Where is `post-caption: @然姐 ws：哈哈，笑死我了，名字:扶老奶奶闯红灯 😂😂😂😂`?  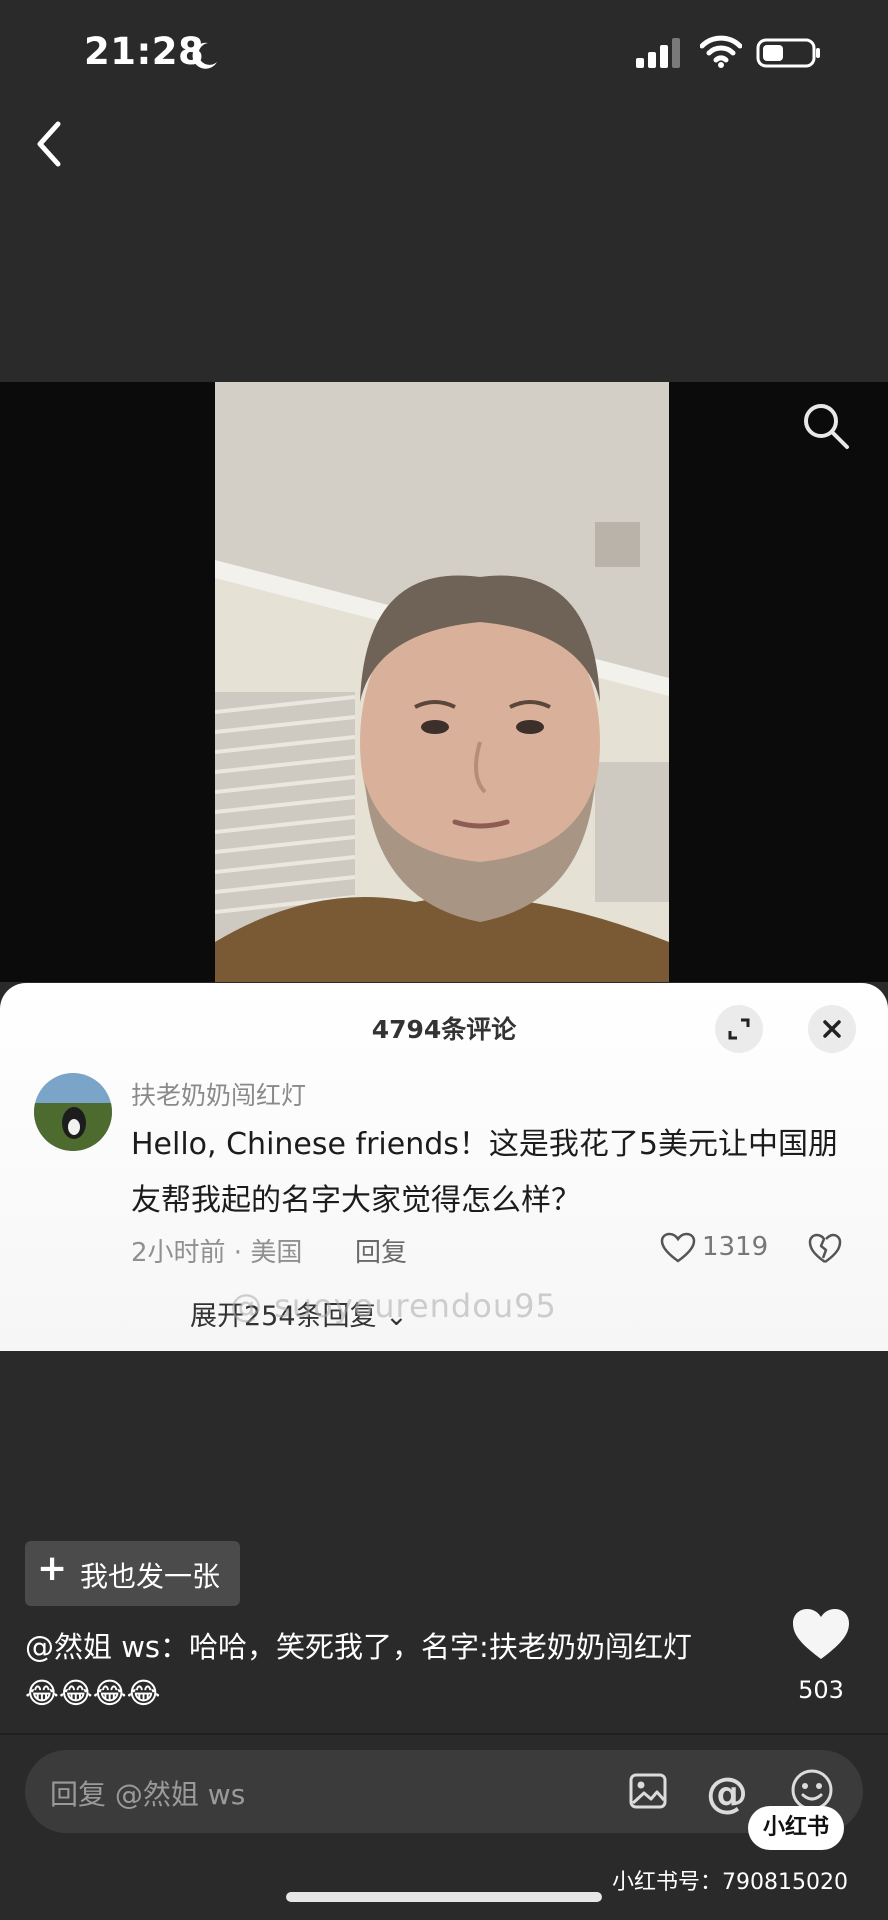 post-caption: @然姐 ws：哈哈，笑死我了，名字:扶老奶奶闯红灯 😂😂😂😂 is located at coordinates (390, 1670).